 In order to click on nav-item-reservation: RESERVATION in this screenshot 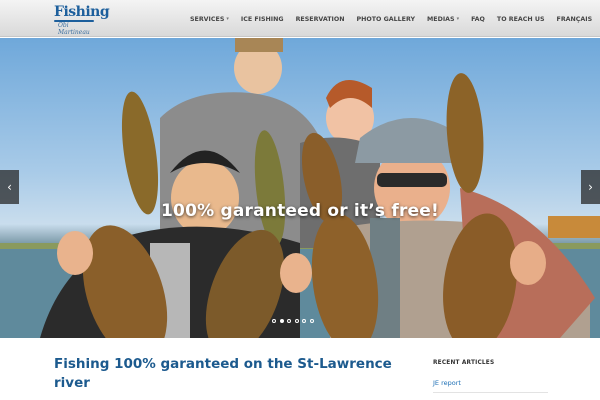, I will do `click(320, 19)`.